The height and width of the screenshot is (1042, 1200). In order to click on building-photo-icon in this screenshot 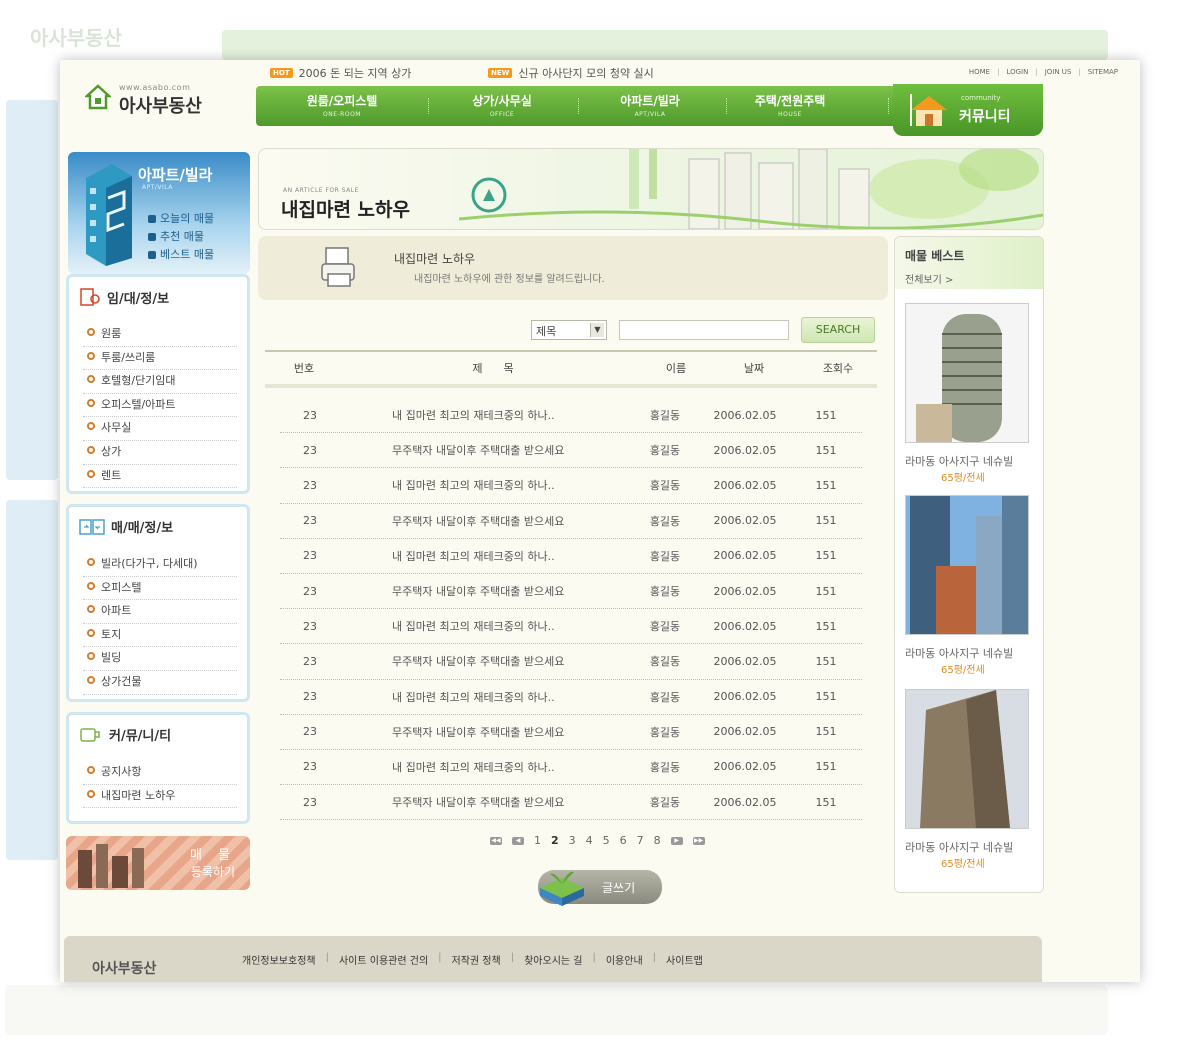, I will do `click(967, 759)`.